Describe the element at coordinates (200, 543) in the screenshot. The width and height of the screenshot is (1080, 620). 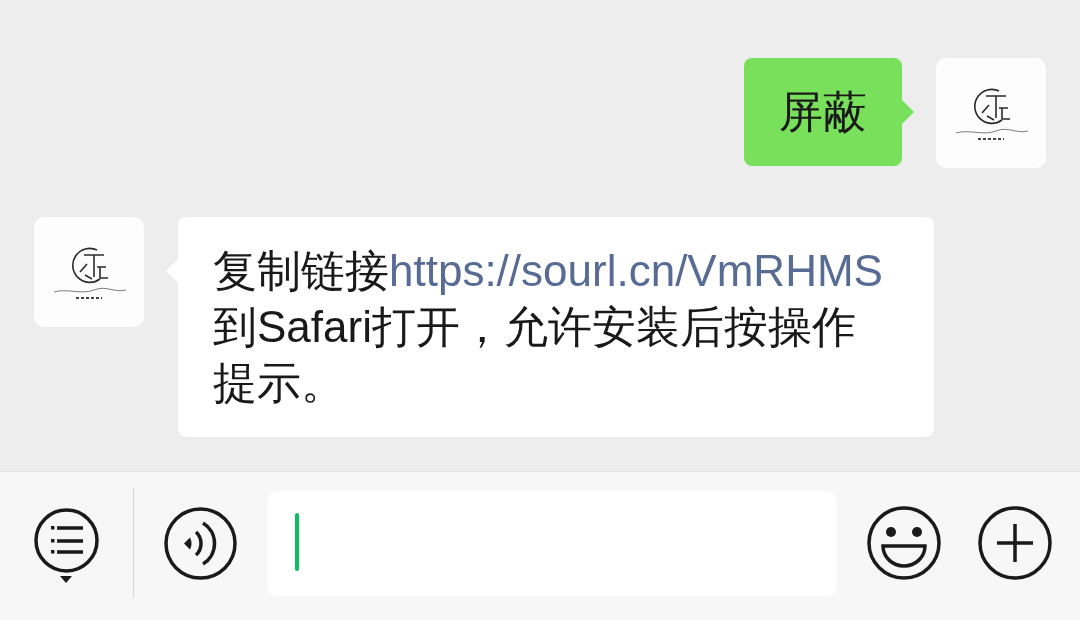
I see `voice-icon` at that location.